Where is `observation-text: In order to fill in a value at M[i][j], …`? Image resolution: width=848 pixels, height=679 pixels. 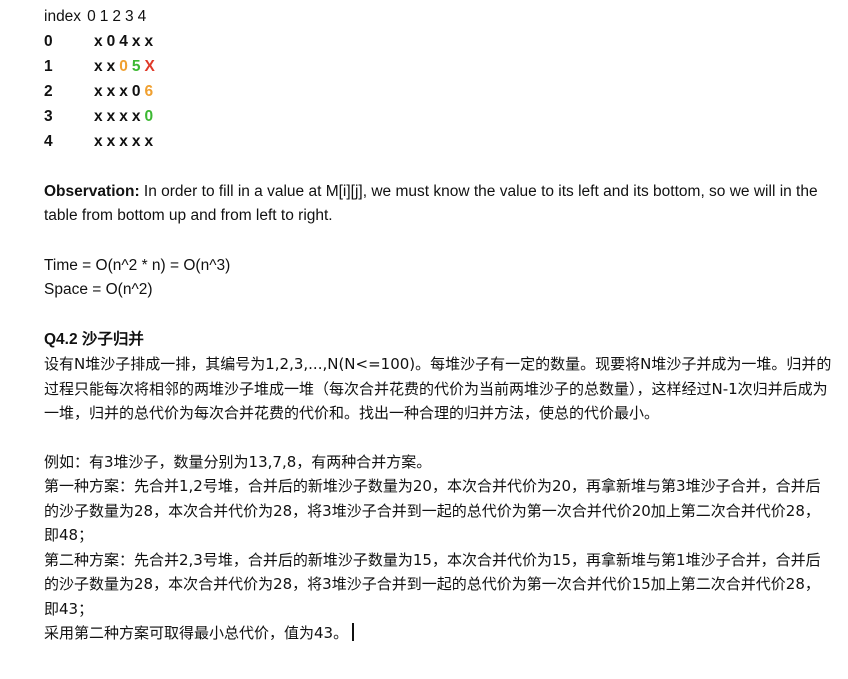
observation-text: In order to fill in a value at M[i][j], … is located at coordinates (431, 203).